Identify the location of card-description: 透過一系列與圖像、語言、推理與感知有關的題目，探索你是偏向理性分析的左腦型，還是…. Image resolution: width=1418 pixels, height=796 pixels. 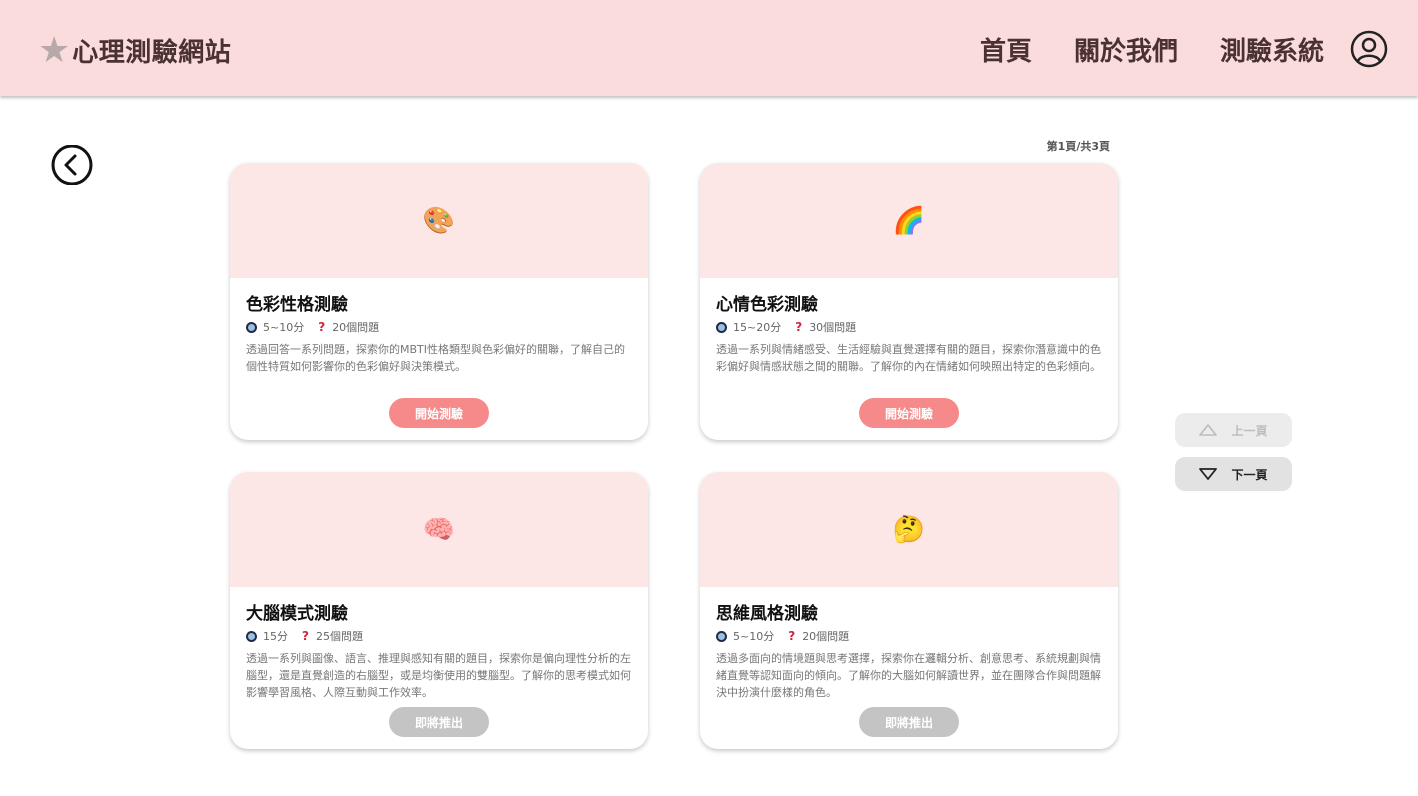
(438, 675).